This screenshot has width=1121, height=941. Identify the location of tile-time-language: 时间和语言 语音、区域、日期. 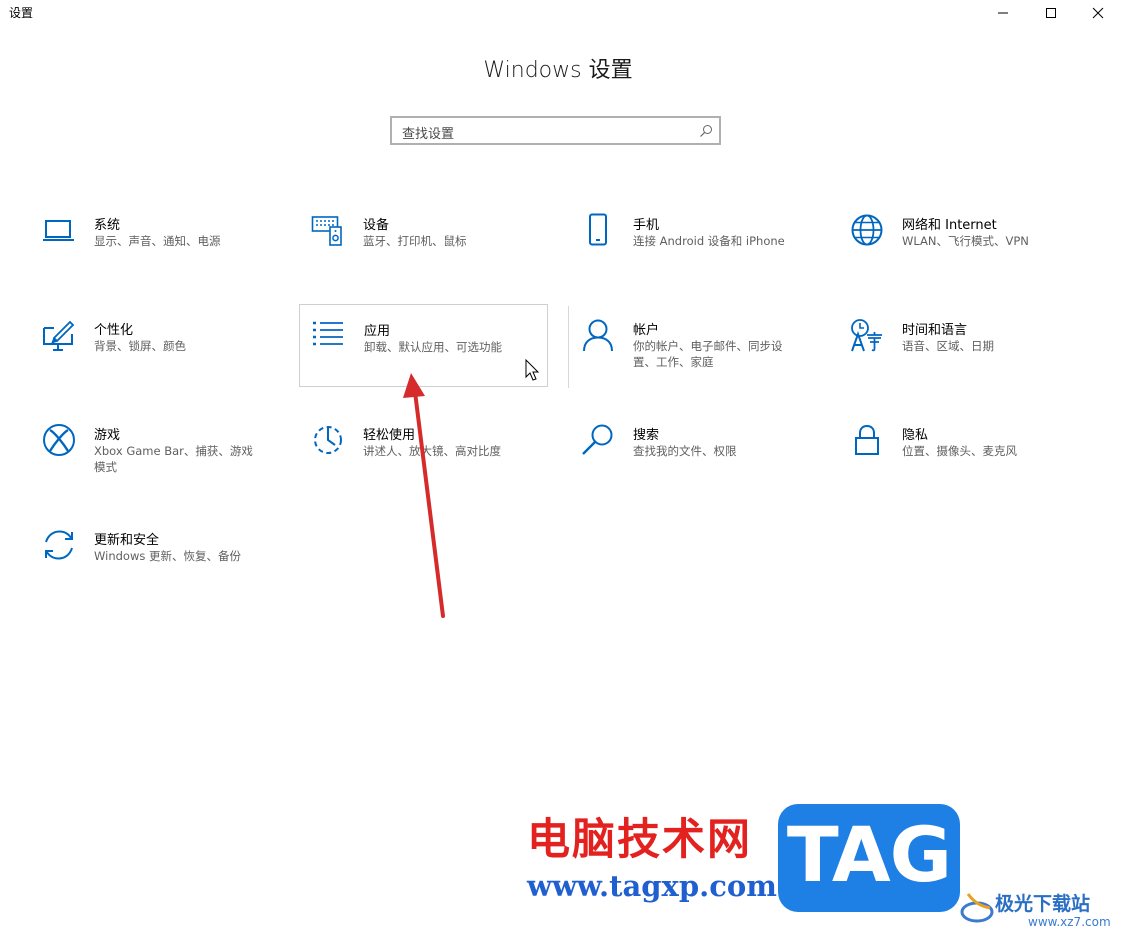
(963, 350).